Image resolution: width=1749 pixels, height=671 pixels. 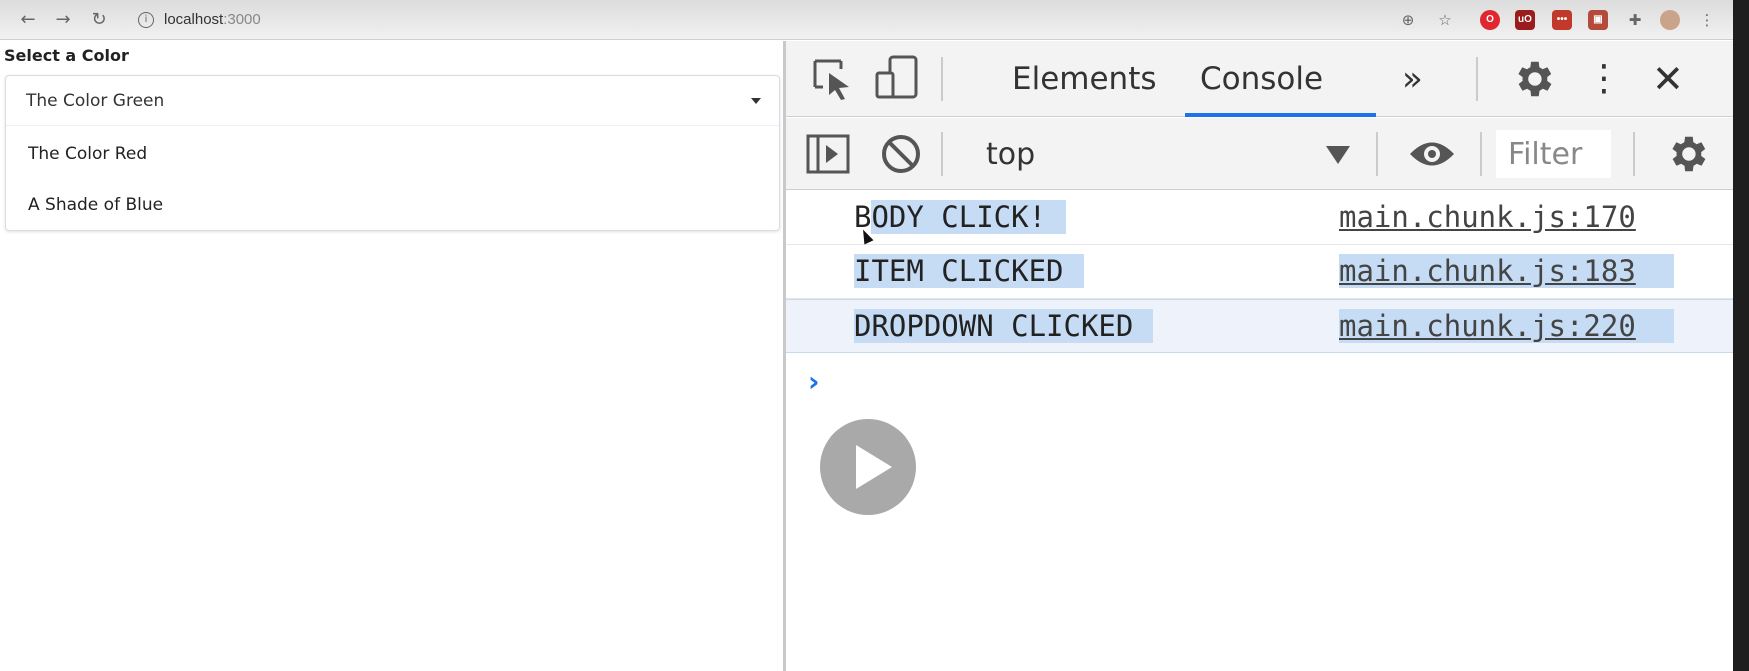 What do you see at coordinates (1010, 154) in the screenshot?
I see `context-select: top` at bounding box center [1010, 154].